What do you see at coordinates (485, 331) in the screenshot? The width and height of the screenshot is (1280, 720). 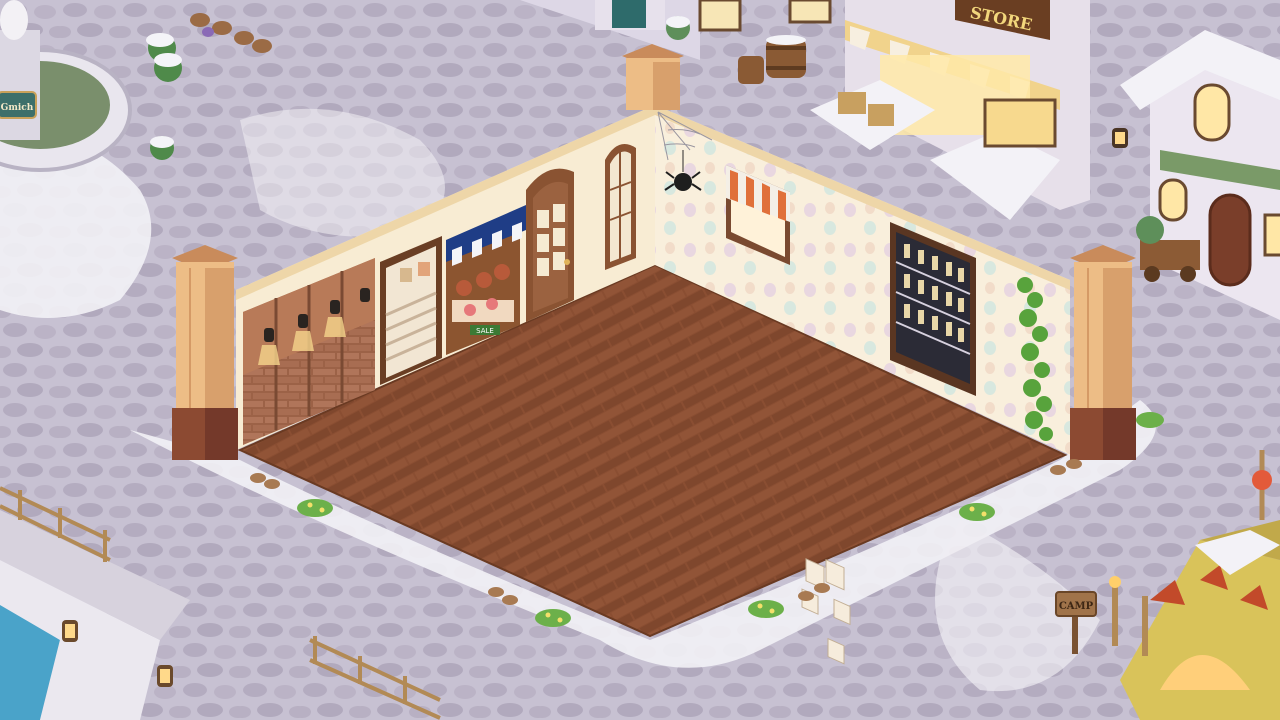 I see `stall-banner: SALE` at bounding box center [485, 331].